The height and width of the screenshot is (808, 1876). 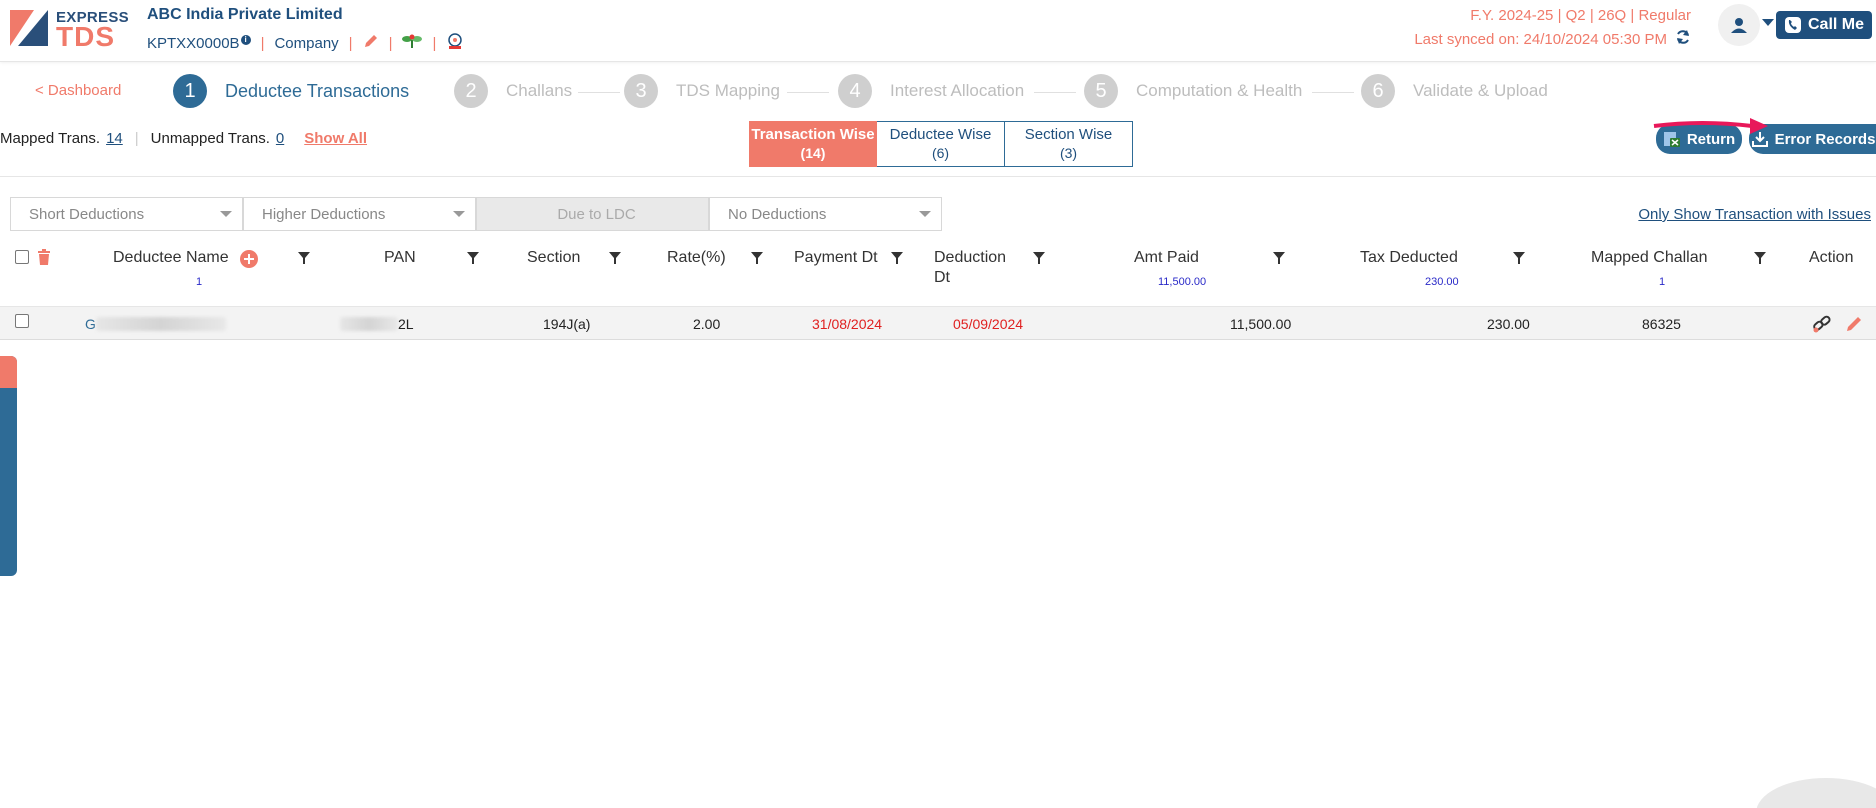 What do you see at coordinates (29, 28) in the screenshot?
I see `logo-mark-icon` at bounding box center [29, 28].